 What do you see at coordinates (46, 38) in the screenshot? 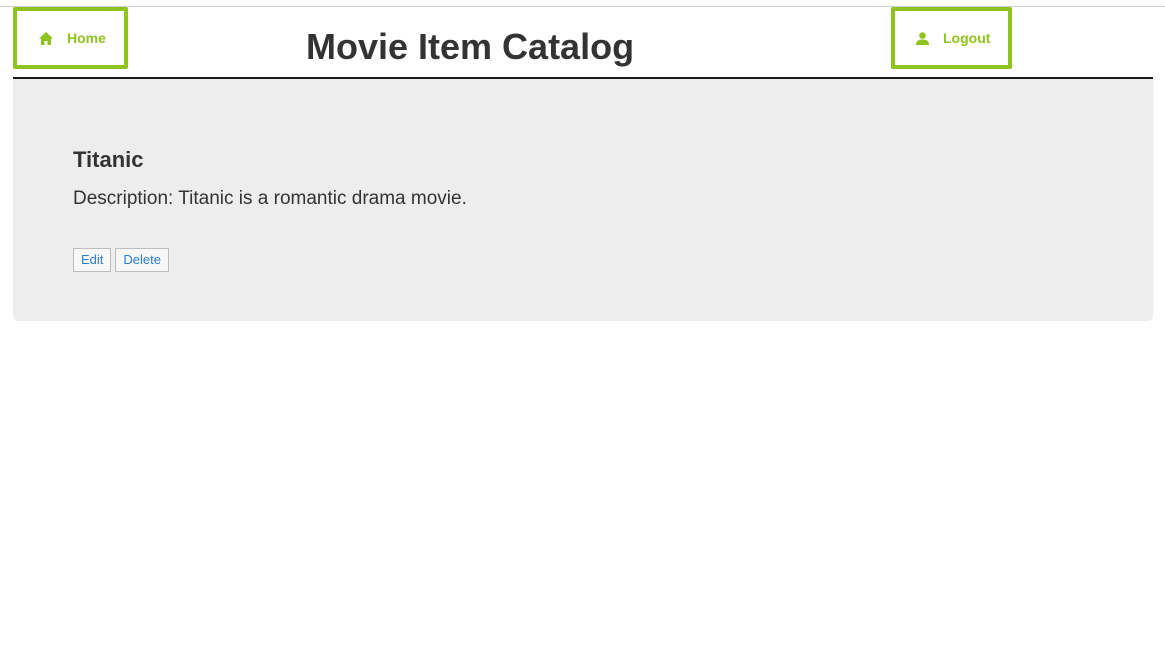
I see `home-icon` at bounding box center [46, 38].